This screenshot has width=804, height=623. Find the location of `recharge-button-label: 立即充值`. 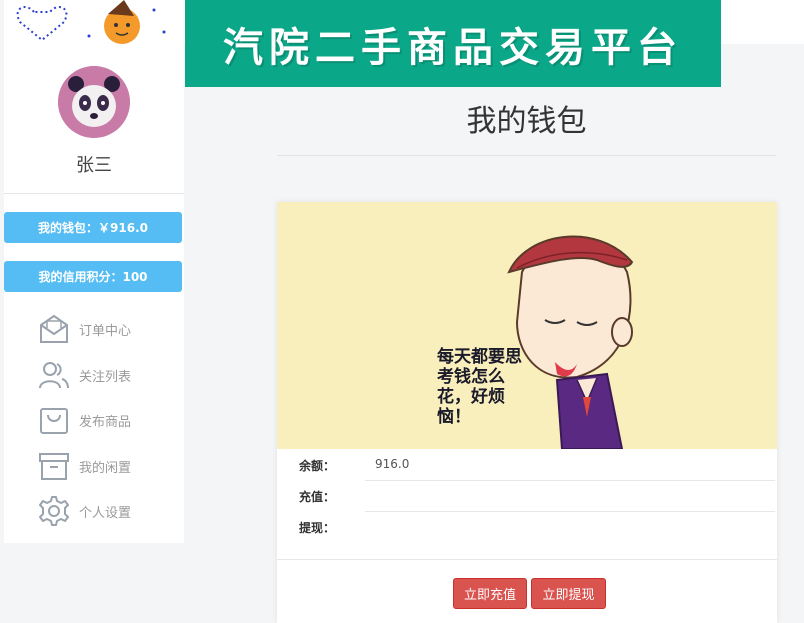

recharge-button-label: 立即充值 is located at coordinates (490, 595).